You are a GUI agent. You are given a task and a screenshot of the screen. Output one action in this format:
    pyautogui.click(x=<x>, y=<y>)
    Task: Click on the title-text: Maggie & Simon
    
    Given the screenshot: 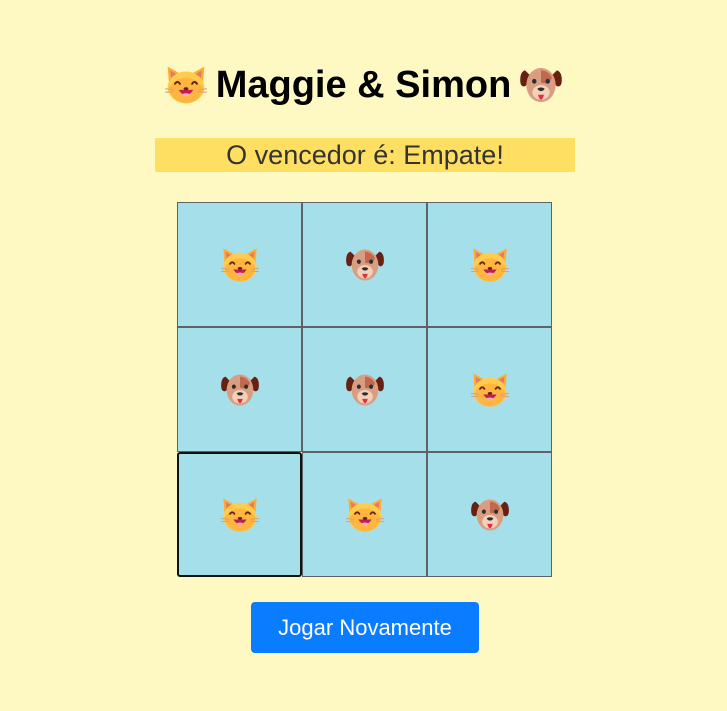 What is the action you would take?
    pyautogui.click(x=363, y=85)
    